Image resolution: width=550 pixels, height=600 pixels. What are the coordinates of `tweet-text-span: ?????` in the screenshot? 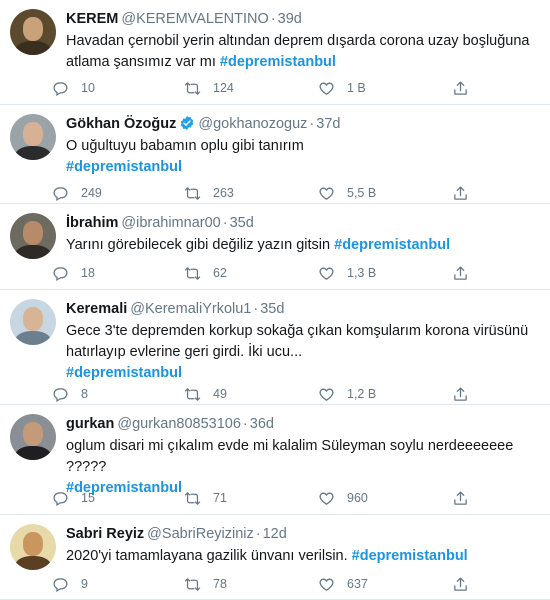 It's located at (86, 467).